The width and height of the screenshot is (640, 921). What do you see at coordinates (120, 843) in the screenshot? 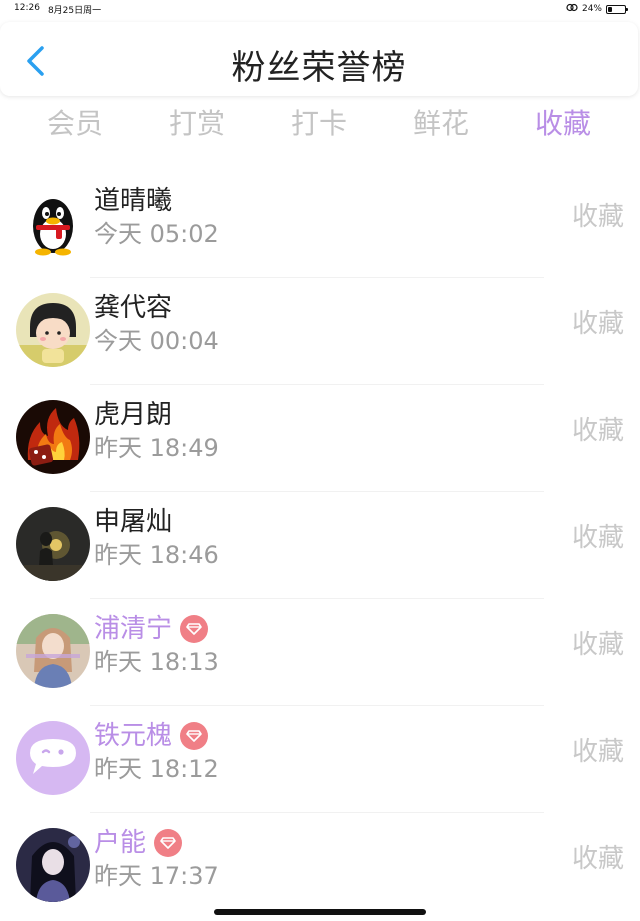
I see `fan-name: 户能` at bounding box center [120, 843].